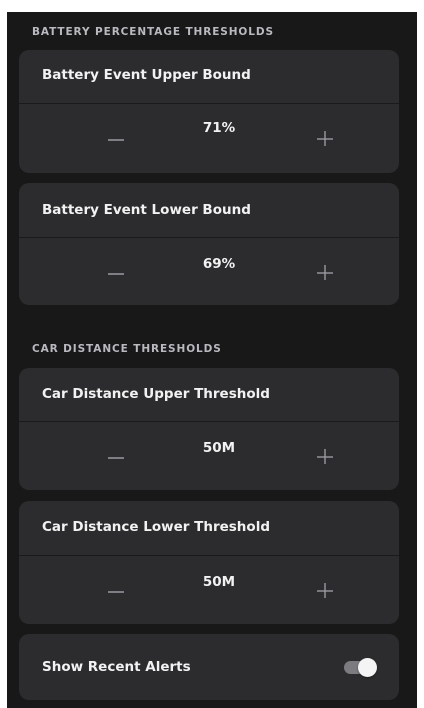 Image resolution: width=424 pixels, height=708 pixels. Describe the element at coordinates (127, 349) in the screenshot. I see `car-distance-thresholds-header: CAR DISTANCE THRESHOLDS` at that location.